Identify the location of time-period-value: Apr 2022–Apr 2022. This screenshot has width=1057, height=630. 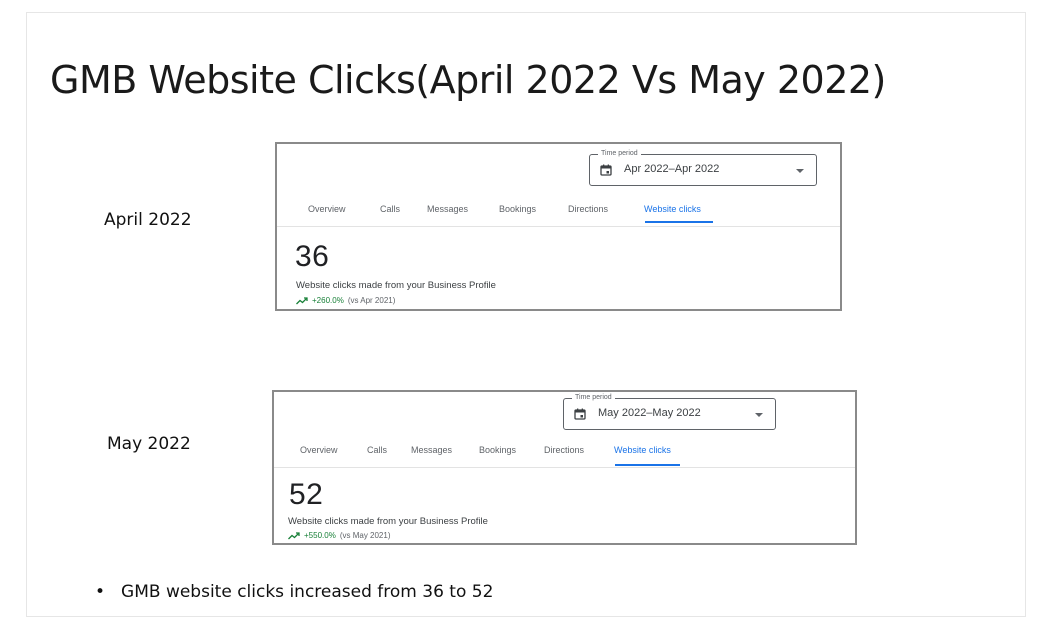
(672, 169).